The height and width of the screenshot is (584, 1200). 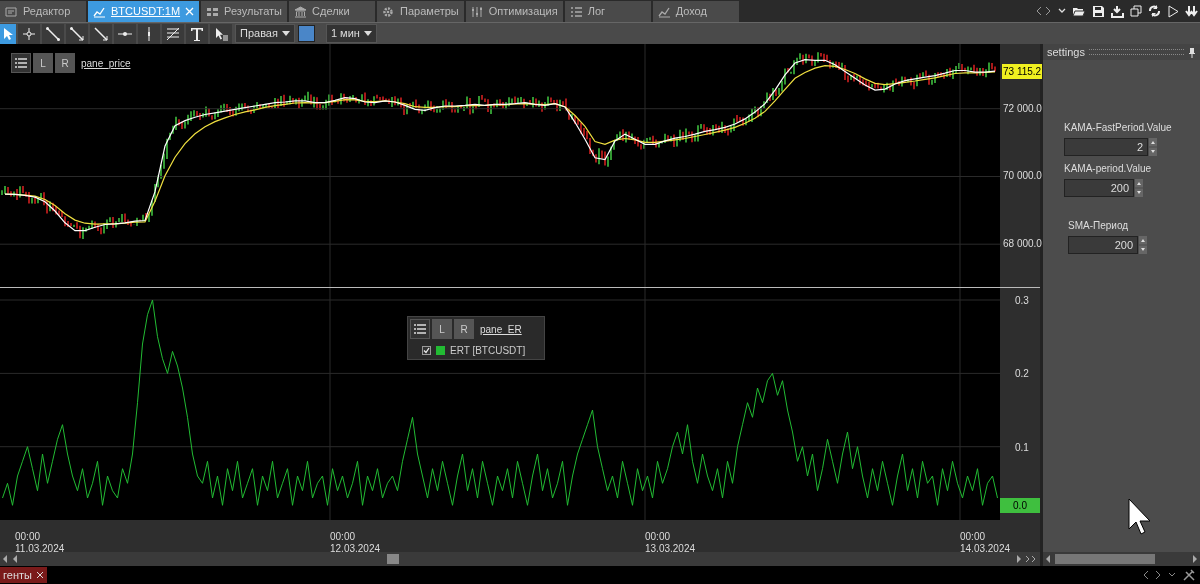 What do you see at coordinates (1022, 176) in the screenshot?
I see `axis-label: 70 000.0` at bounding box center [1022, 176].